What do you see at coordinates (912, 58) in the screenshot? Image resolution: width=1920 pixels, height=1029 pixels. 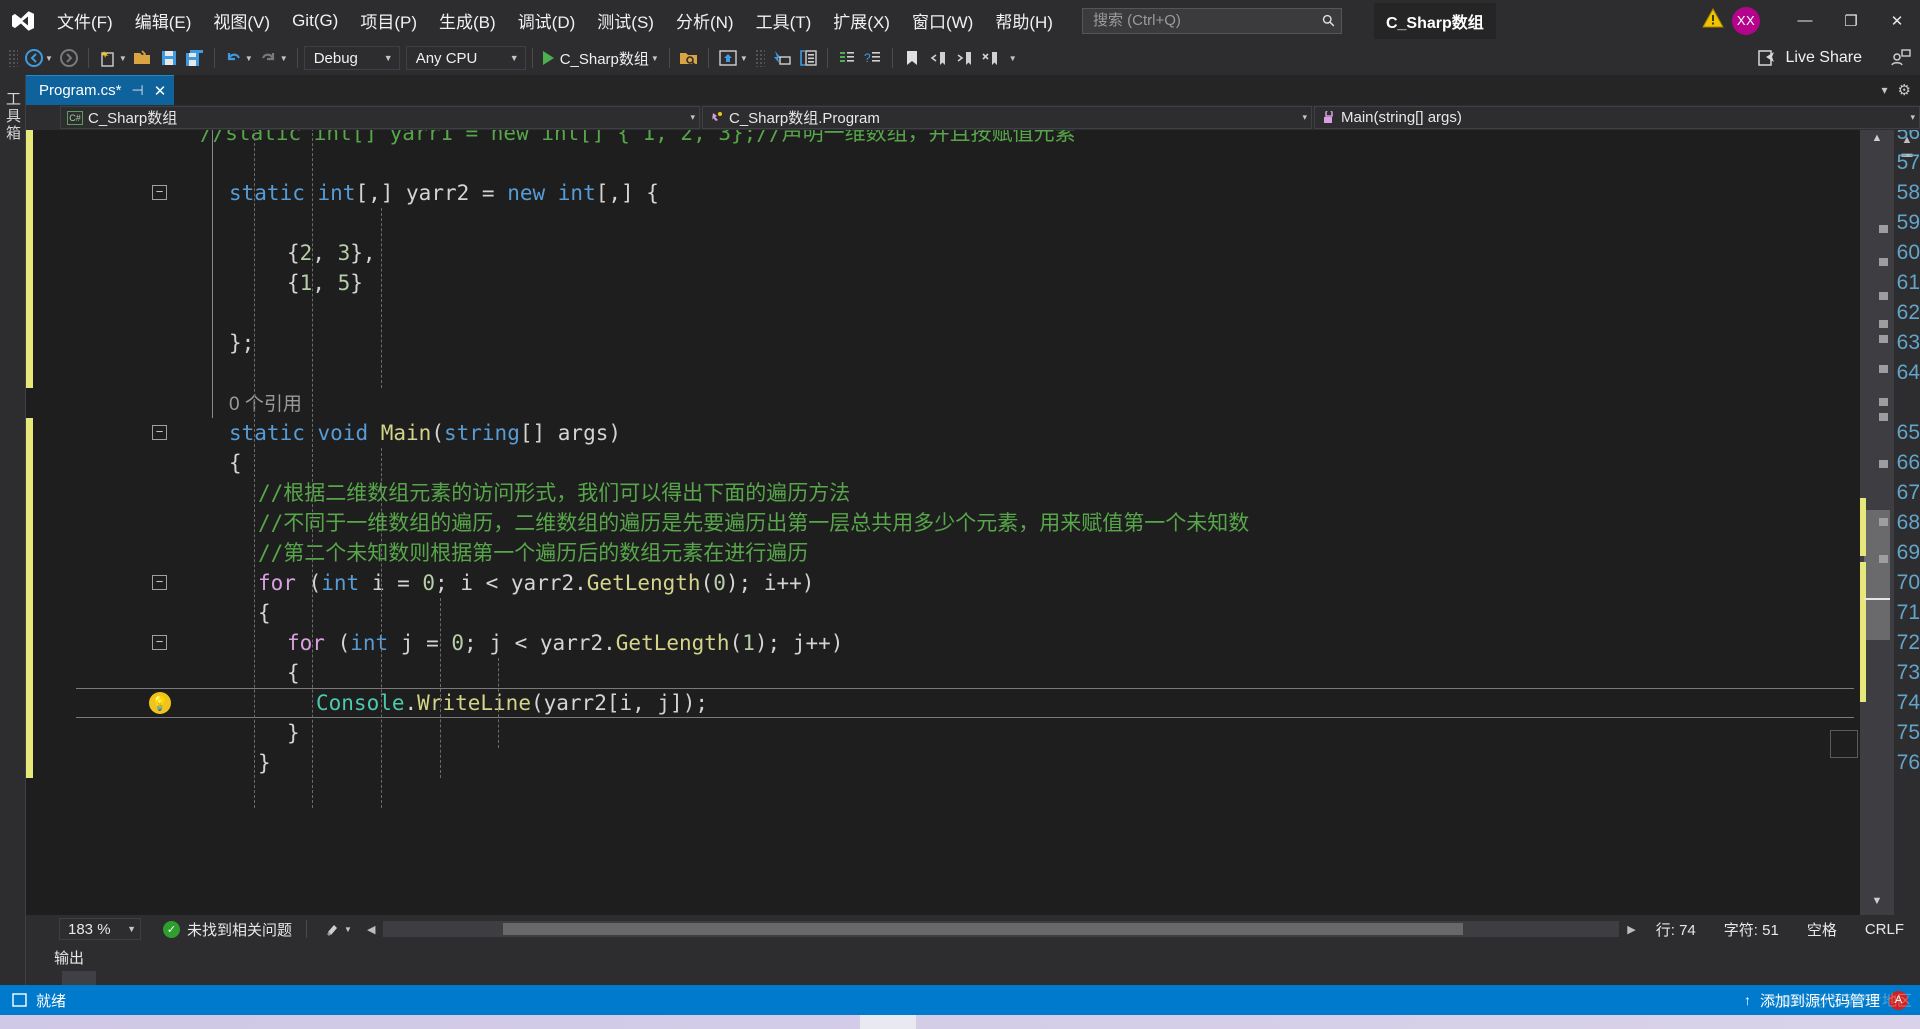 I see `toggle-bookmark-button` at bounding box center [912, 58].